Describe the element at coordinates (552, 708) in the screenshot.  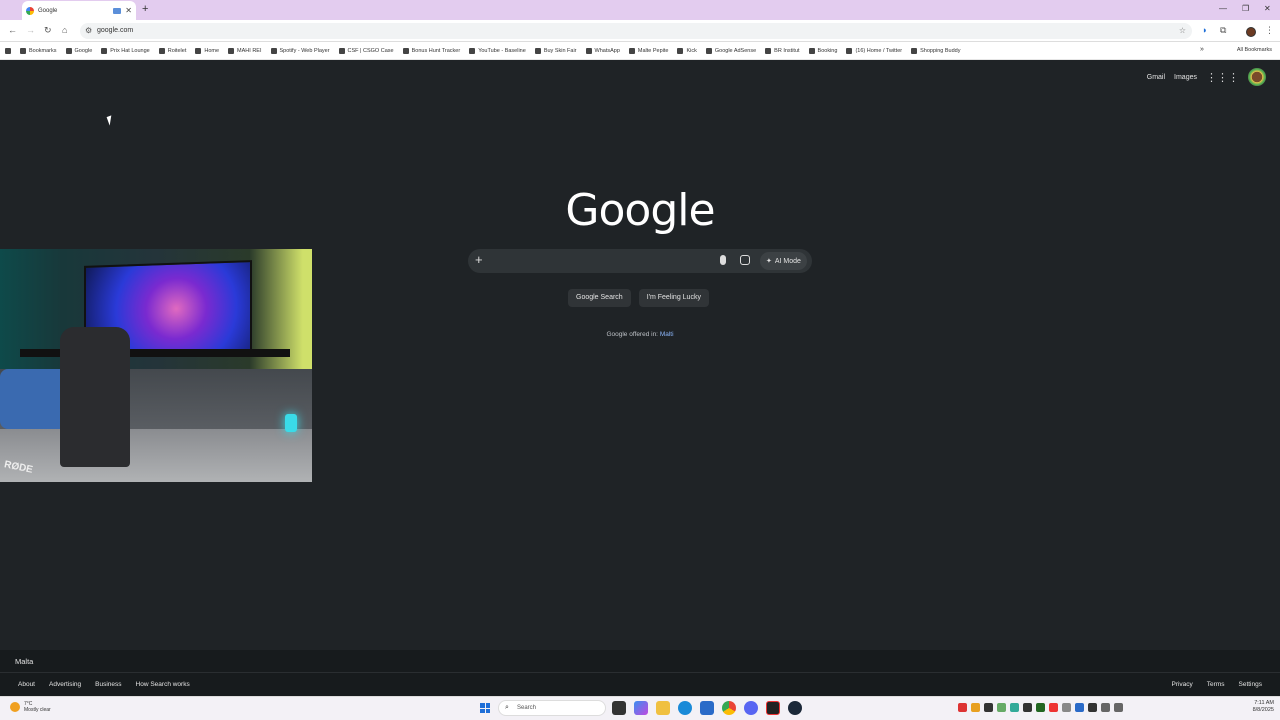
I see `taskbar-search: ⌕ Search` at that location.